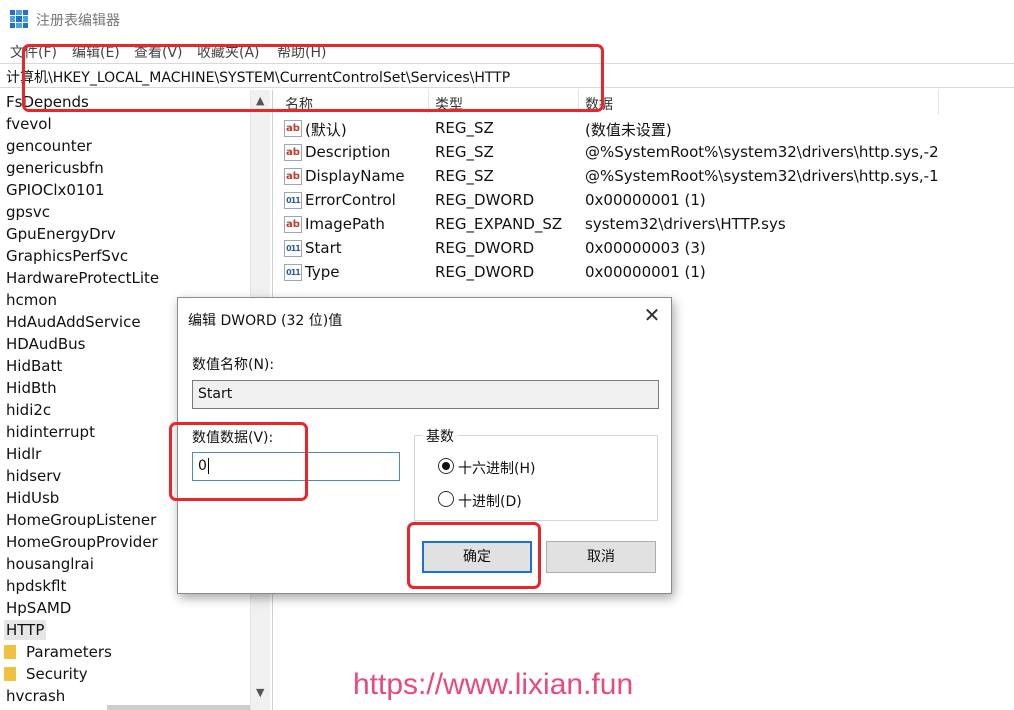 The width and height of the screenshot is (1014, 710). What do you see at coordinates (238, 461) in the screenshot?
I see `highlight-value-data` at bounding box center [238, 461].